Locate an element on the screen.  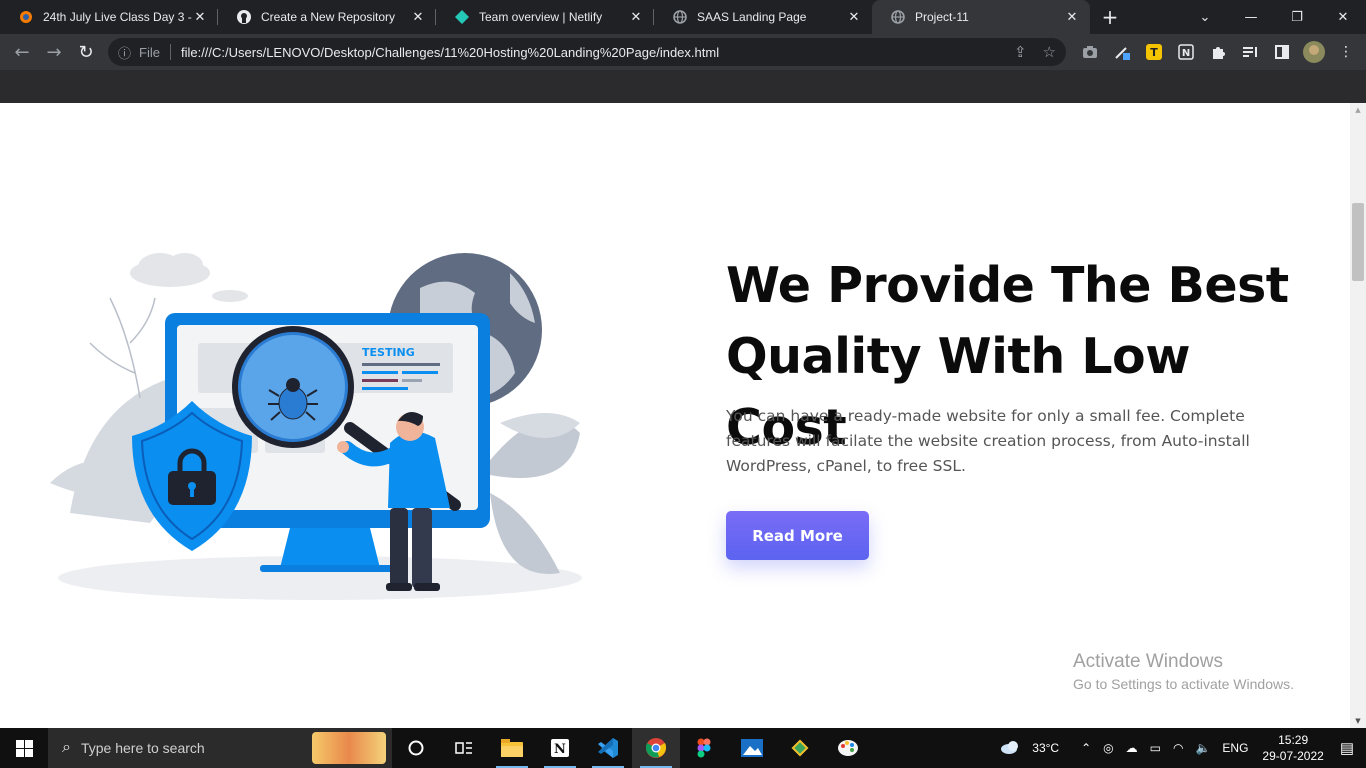
system-tray: 33°C ⌃ ◎ ☁ ▭ ◠ 🔈 ENG 15:29 29-07-2022 ▤ is located at coordinates (1180, 748).